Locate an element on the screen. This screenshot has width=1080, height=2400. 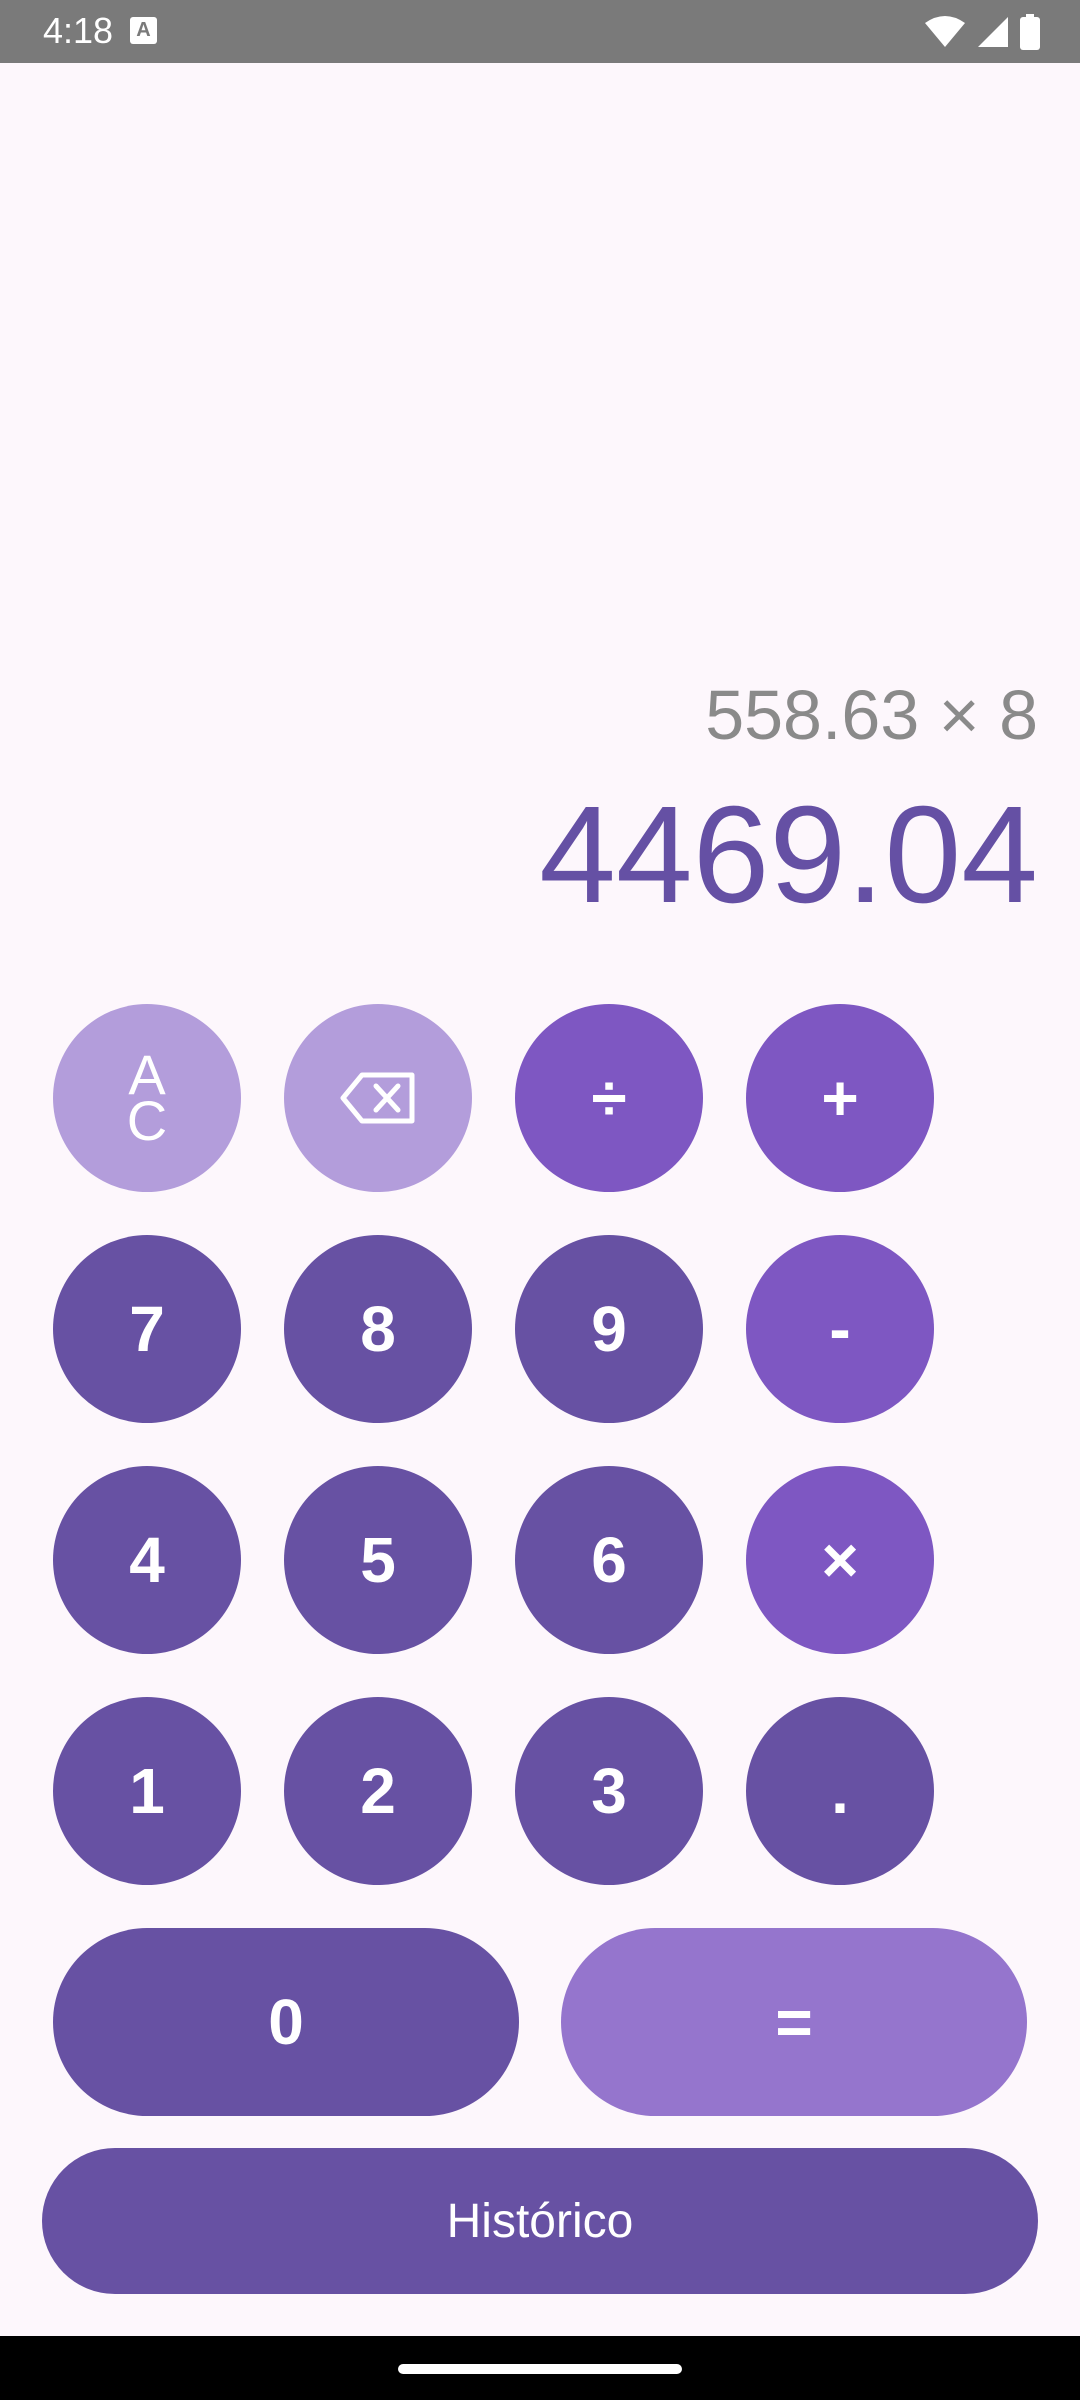
history-button: Histórico is located at coordinates (540, 2221).